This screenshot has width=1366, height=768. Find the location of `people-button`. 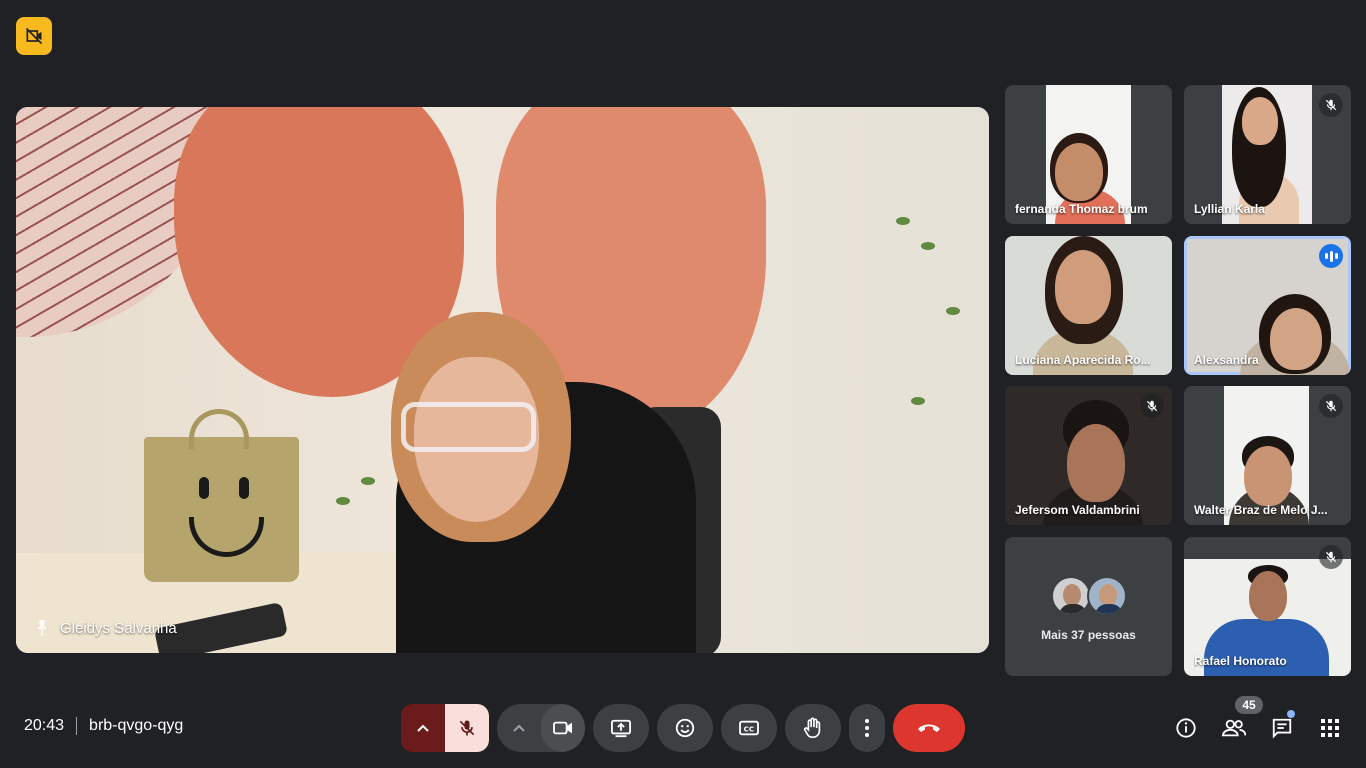

people-button is located at coordinates (1234, 728).